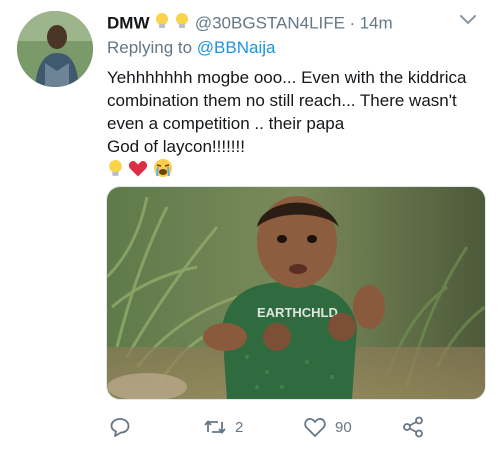 The image size is (500, 449). What do you see at coordinates (468, 19) in the screenshot?
I see `chevron-down-icon` at bounding box center [468, 19].